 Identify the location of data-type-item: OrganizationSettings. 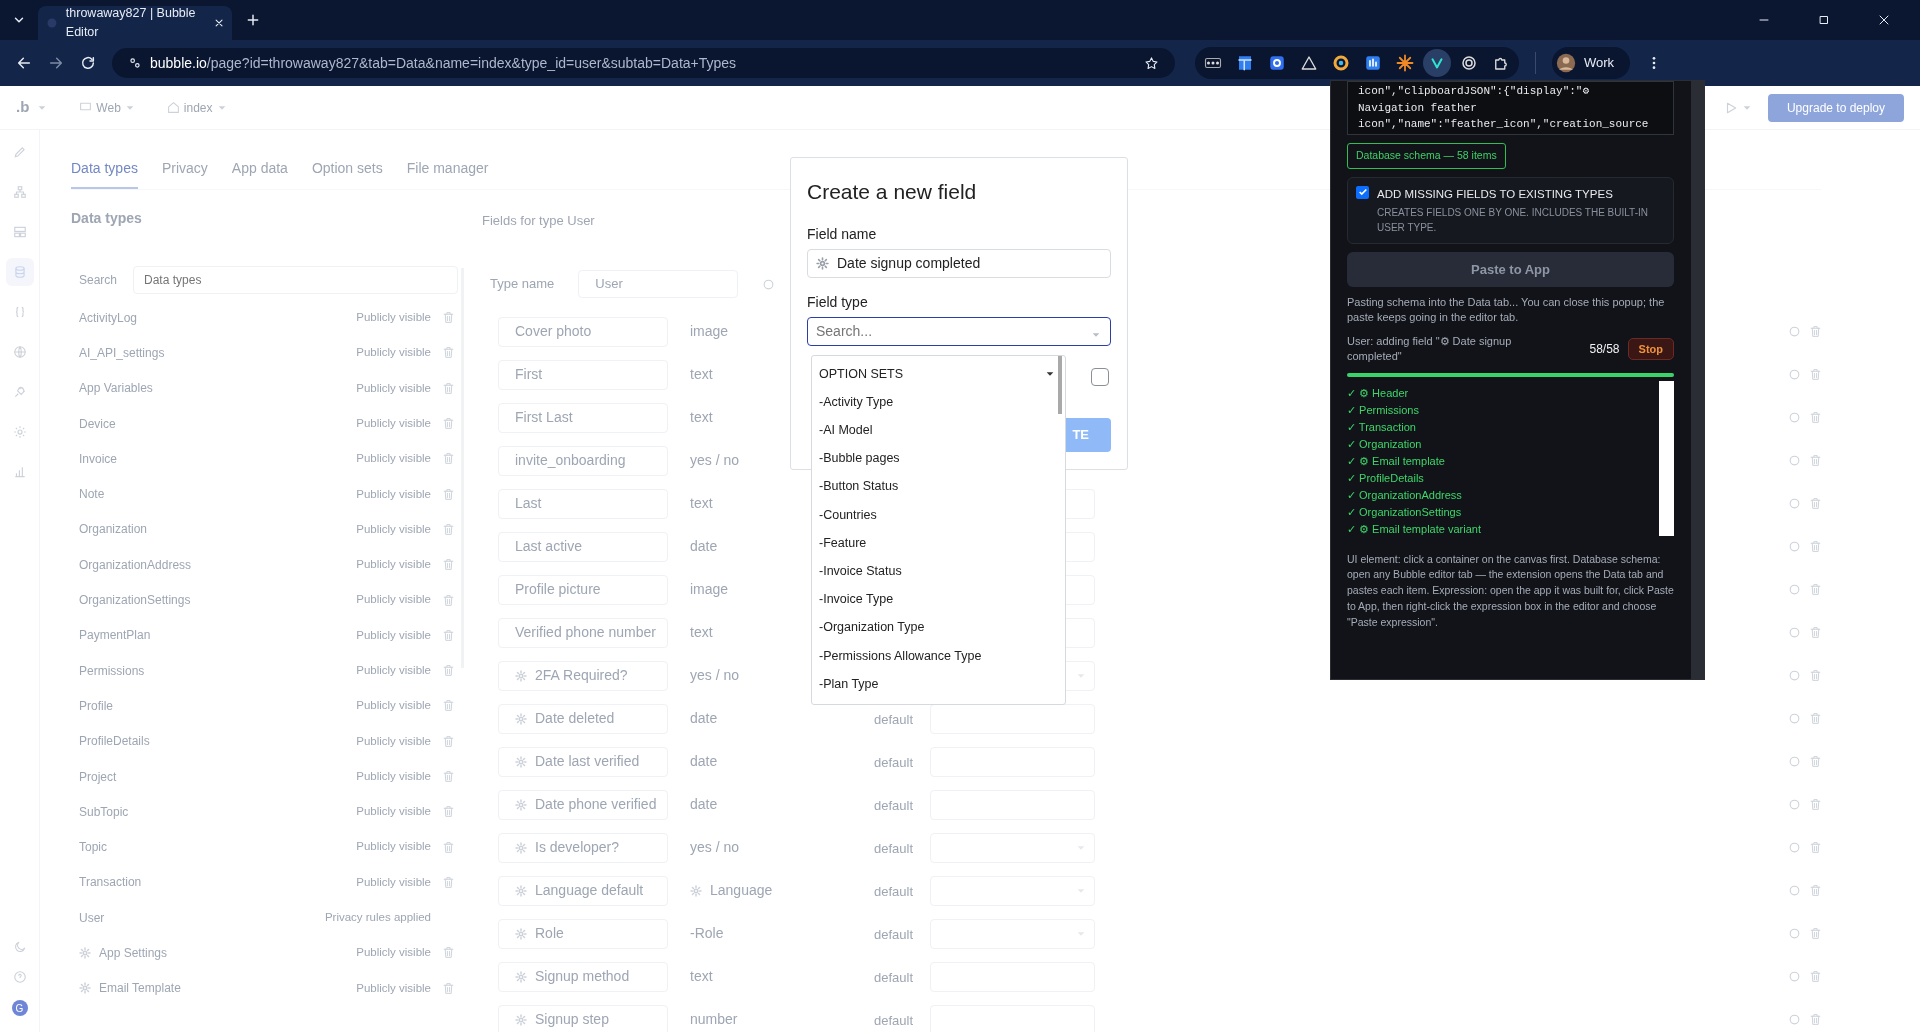
(216, 600).